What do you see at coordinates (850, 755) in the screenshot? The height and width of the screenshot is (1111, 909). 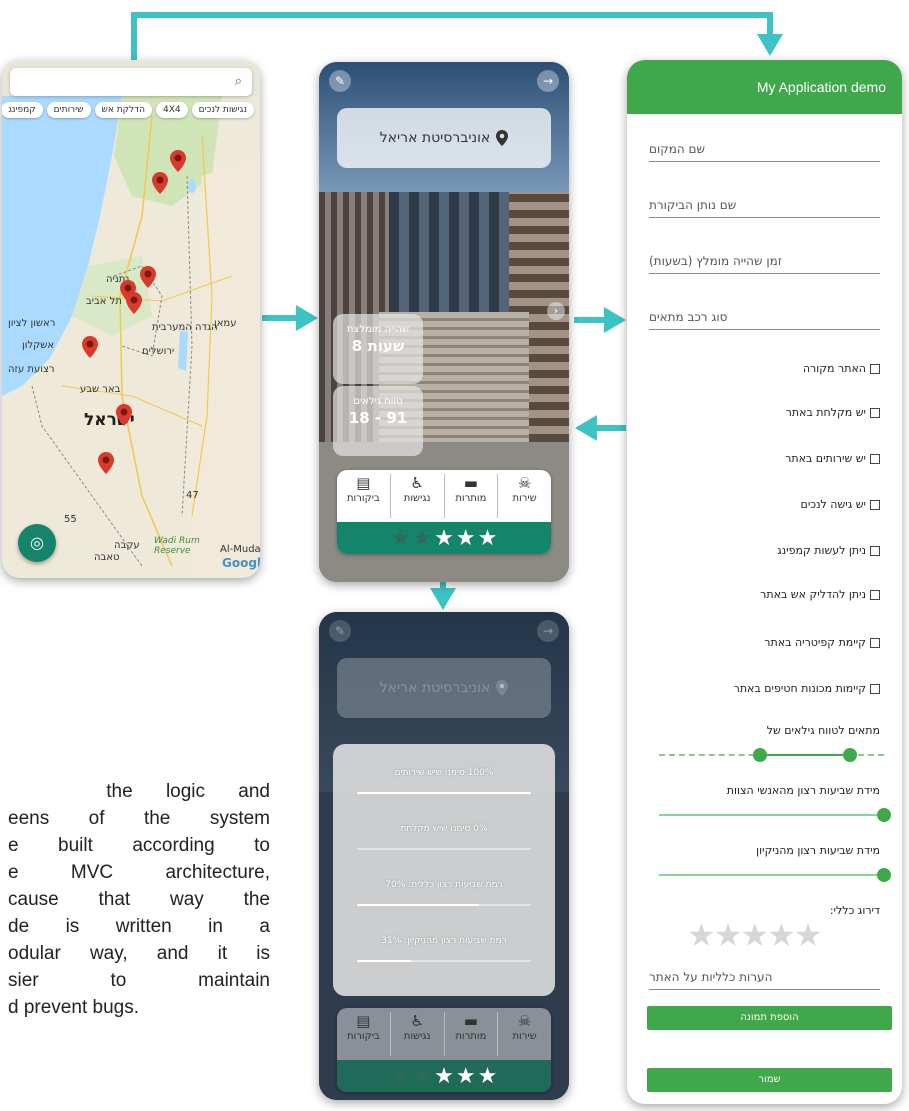 I see `range-max-handle` at bounding box center [850, 755].